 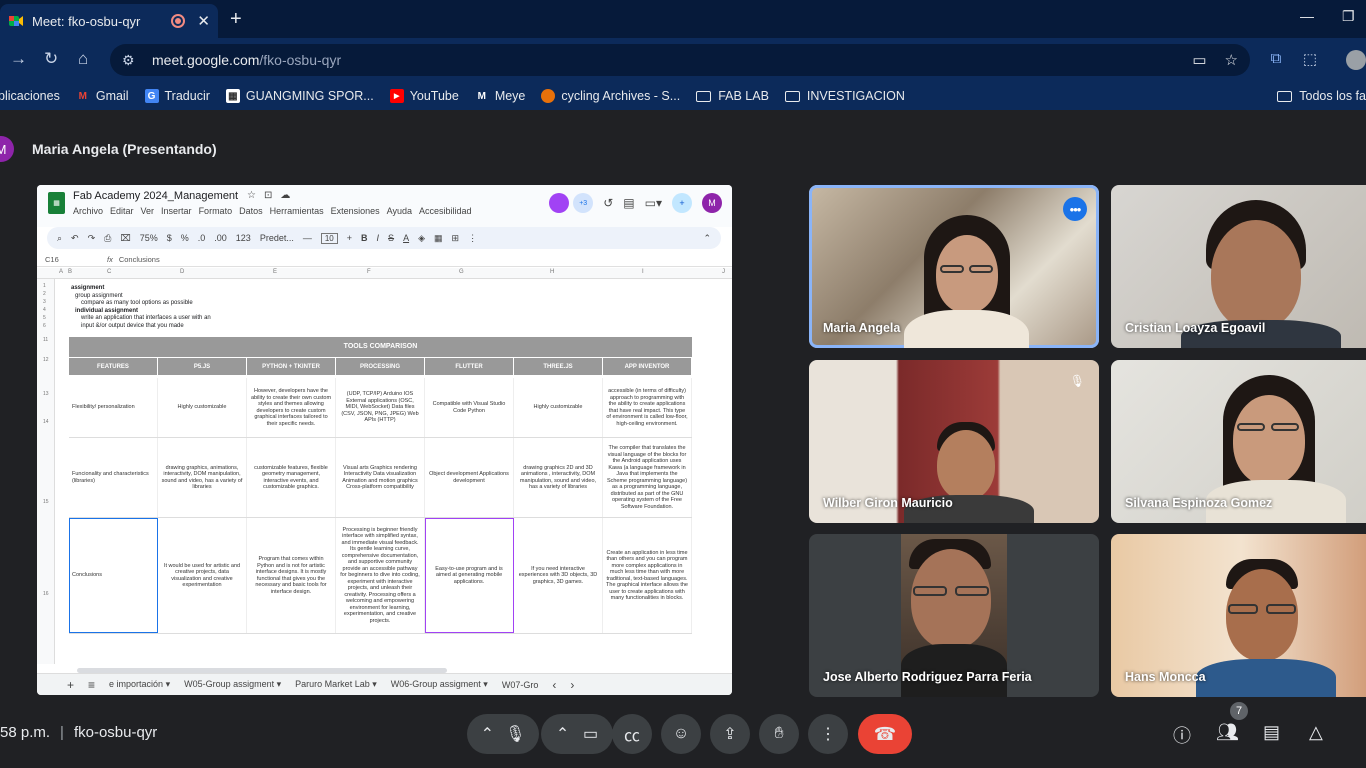 What do you see at coordinates (206, 60) in the screenshot?
I see `url-host: meet.google.com` at bounding box center [206, 60].